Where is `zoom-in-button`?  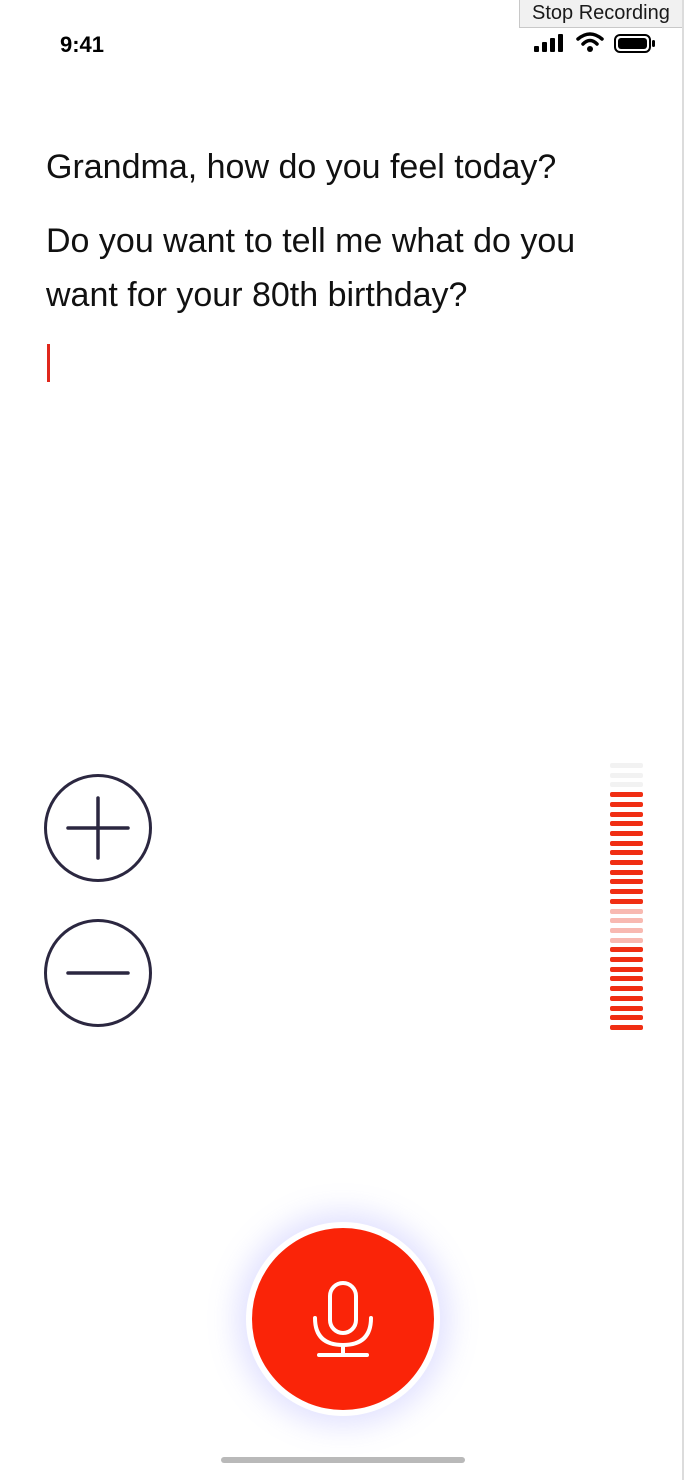 zoom-in-button is located at coordinates (98, 828).